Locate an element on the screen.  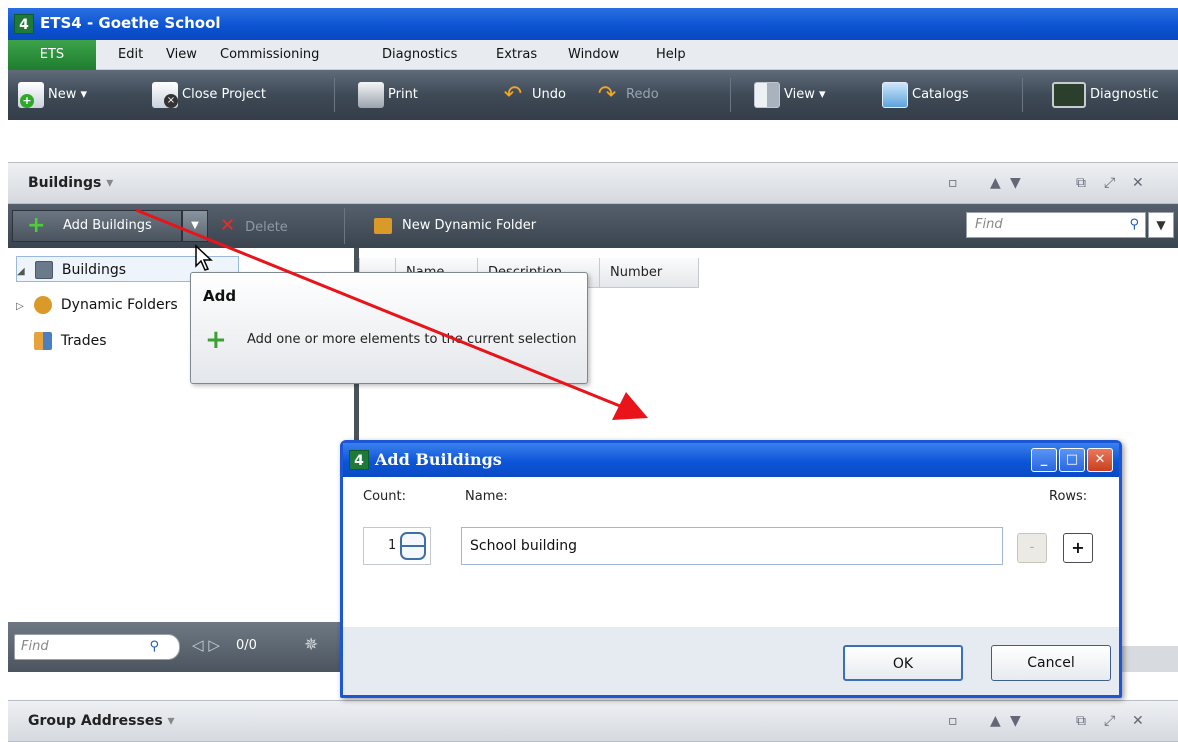
trades-icon is located at coordinates (43, 341).